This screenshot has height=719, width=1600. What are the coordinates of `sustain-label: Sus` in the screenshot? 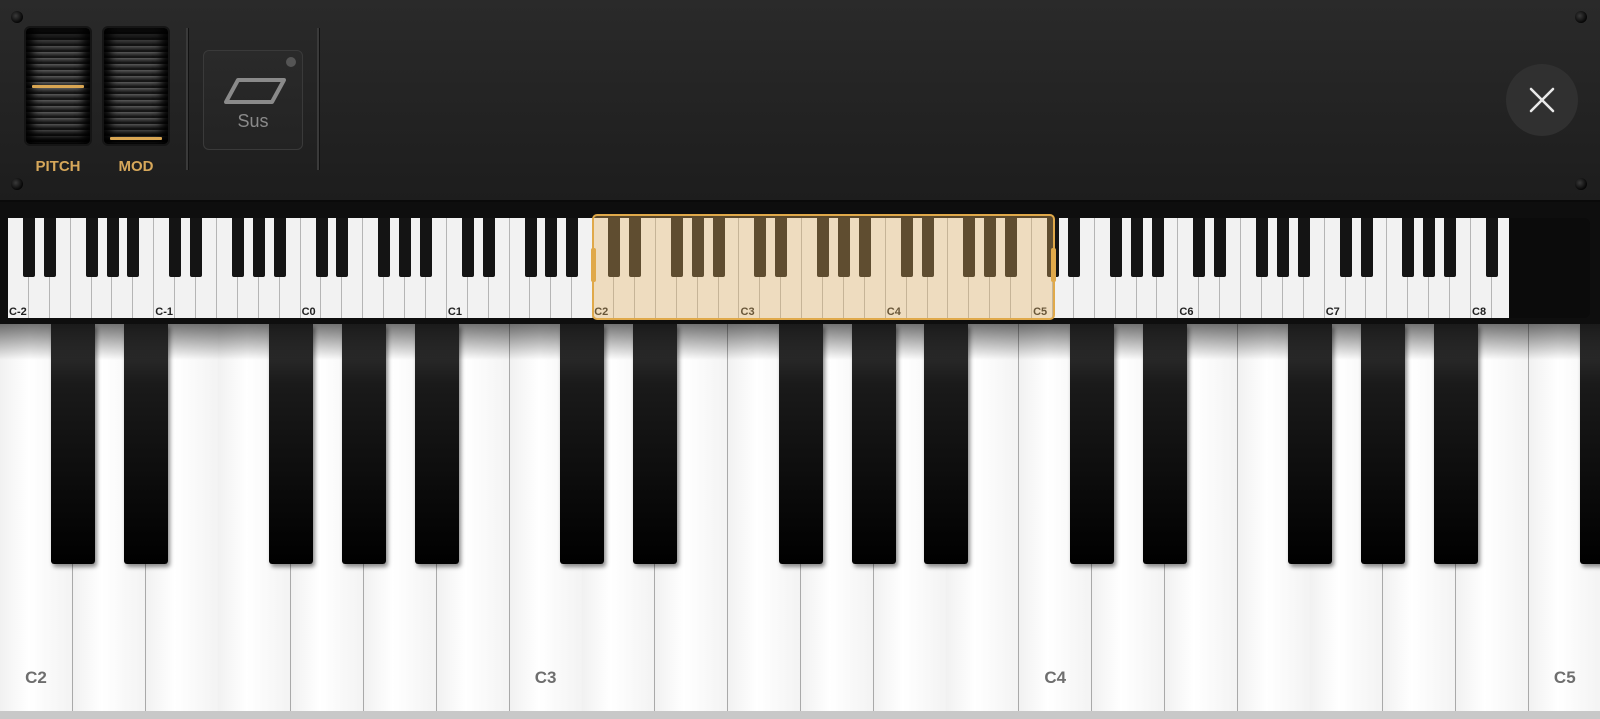 It's located at (253, 121).